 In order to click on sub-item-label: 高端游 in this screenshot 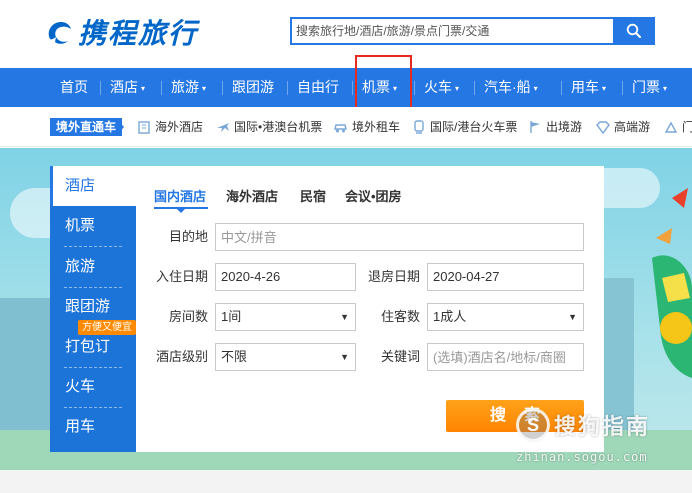, I will do `click(632, 127)`.